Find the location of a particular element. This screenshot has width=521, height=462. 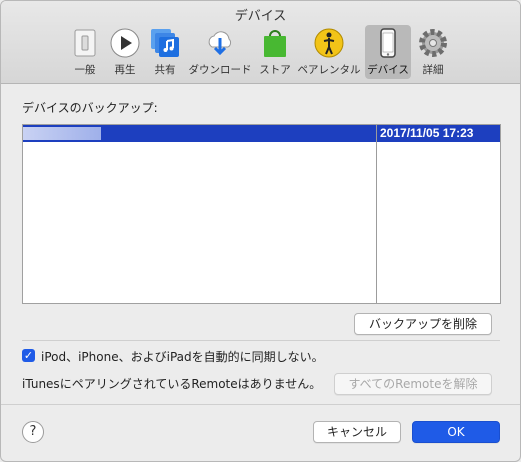

tab-general-label: 一般 is located at coordinates (85, 70).